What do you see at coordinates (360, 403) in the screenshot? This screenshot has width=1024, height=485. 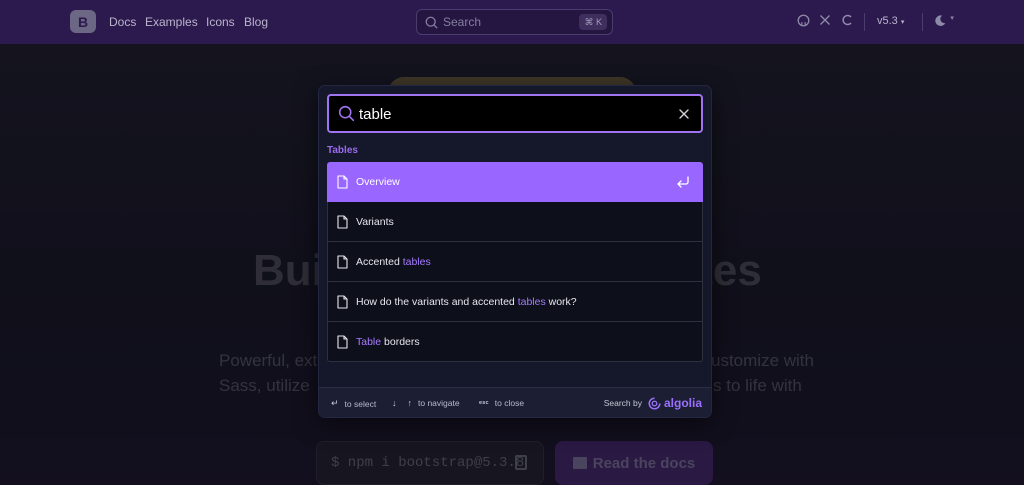 I see `select-hint-label: to select` at bounding box center [360, 403].